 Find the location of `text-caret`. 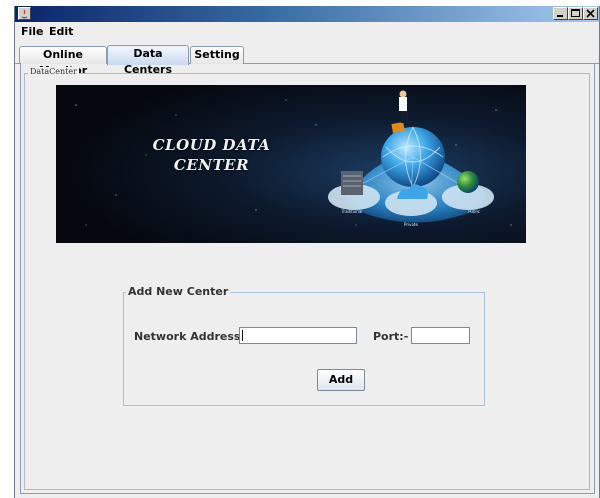

text-caret is located at coordinates (242, 335).